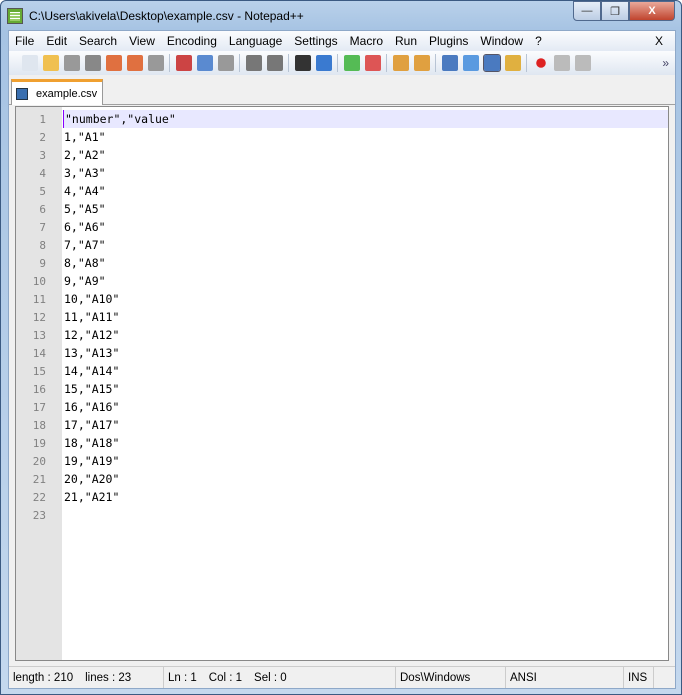  Describe the element at coordinates (491, 63) in the screenshot. I see `indent-guide-icon` at that location.